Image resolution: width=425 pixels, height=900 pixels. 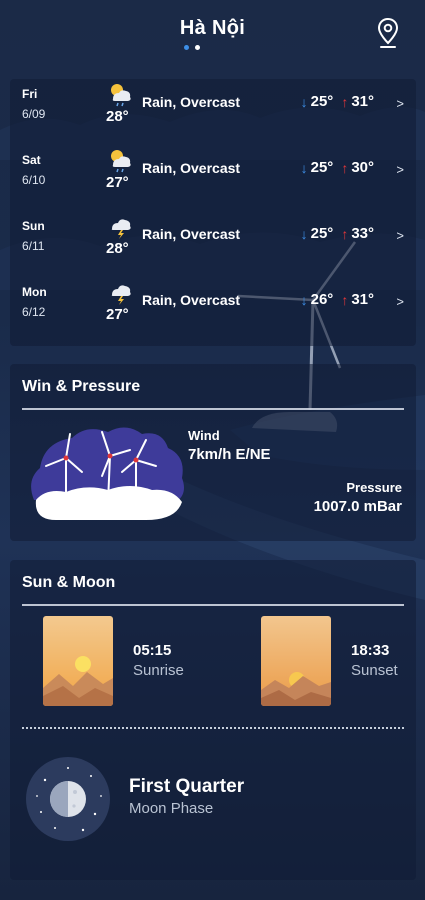 I want to click on sunset-illustration, so click(x=296, y=661).